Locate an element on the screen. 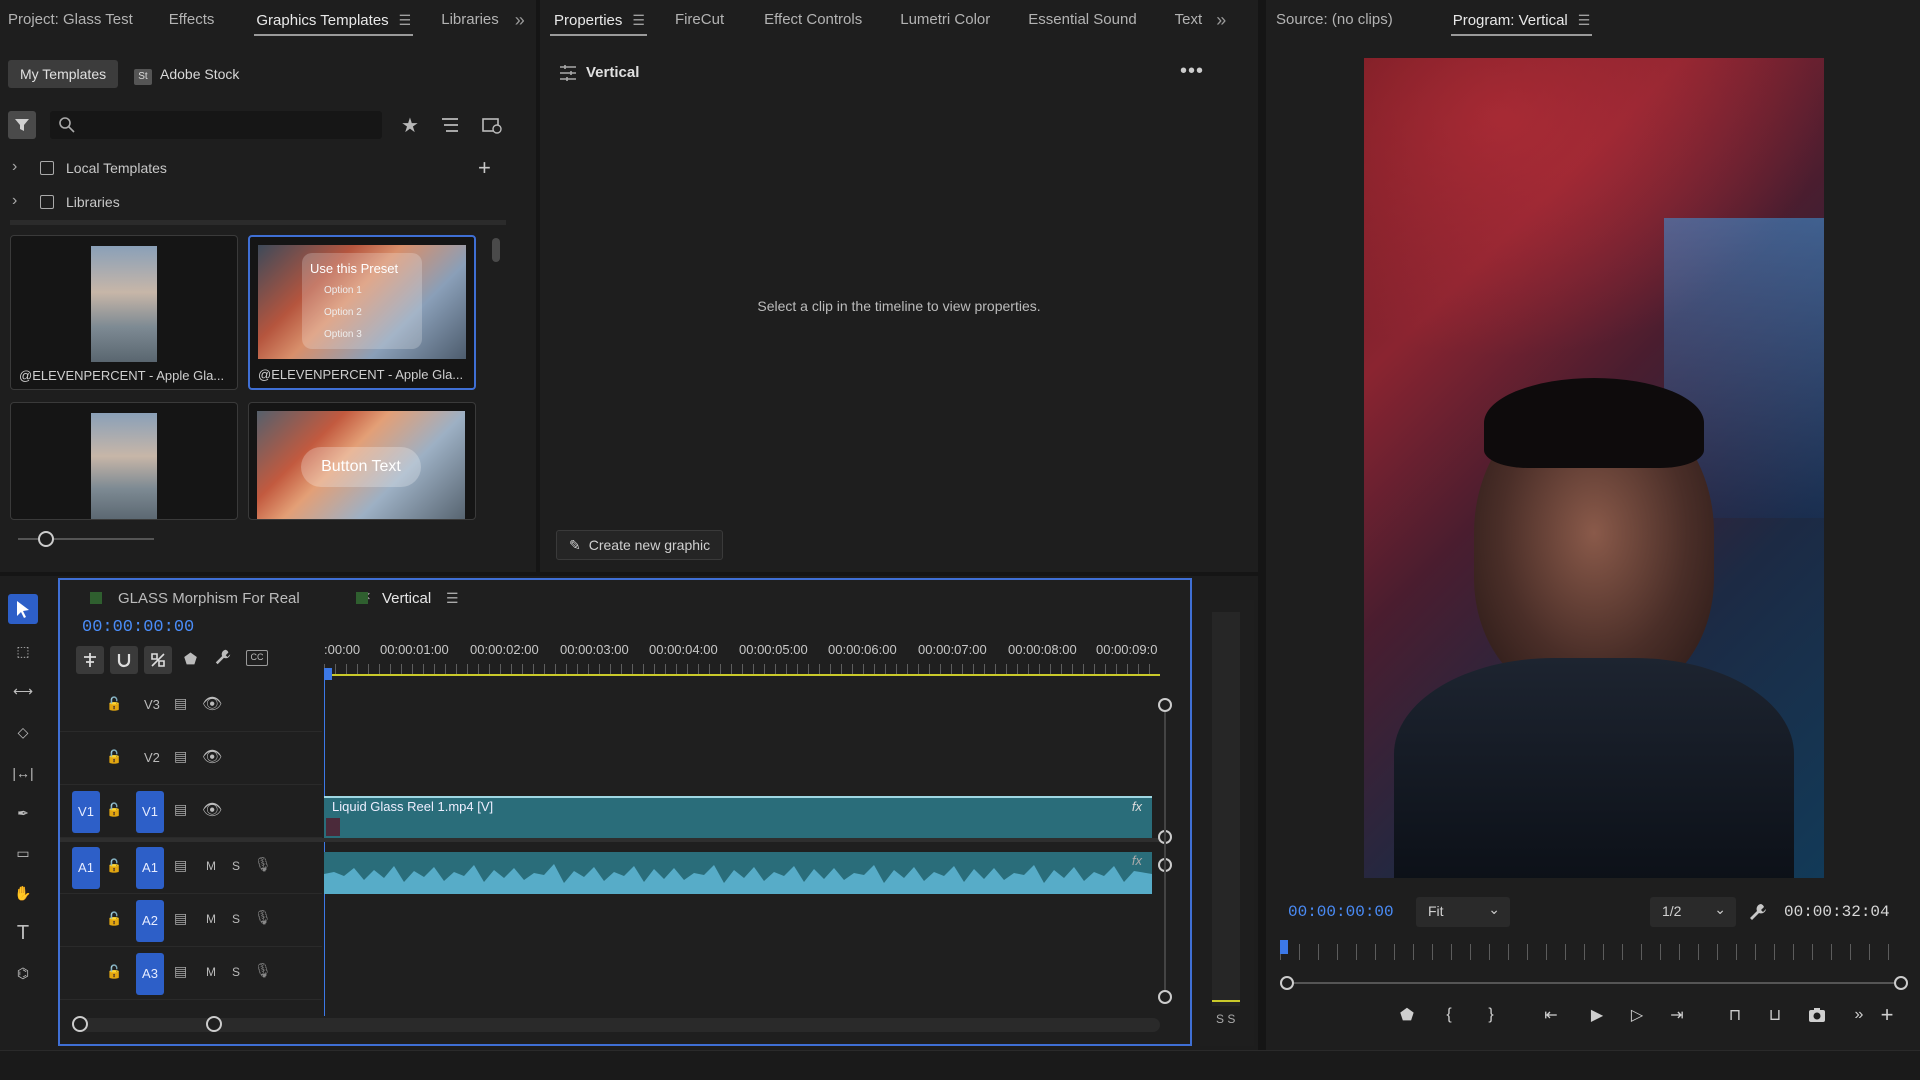  button-editor-icon: + is located at coordinates (1887, 1015).